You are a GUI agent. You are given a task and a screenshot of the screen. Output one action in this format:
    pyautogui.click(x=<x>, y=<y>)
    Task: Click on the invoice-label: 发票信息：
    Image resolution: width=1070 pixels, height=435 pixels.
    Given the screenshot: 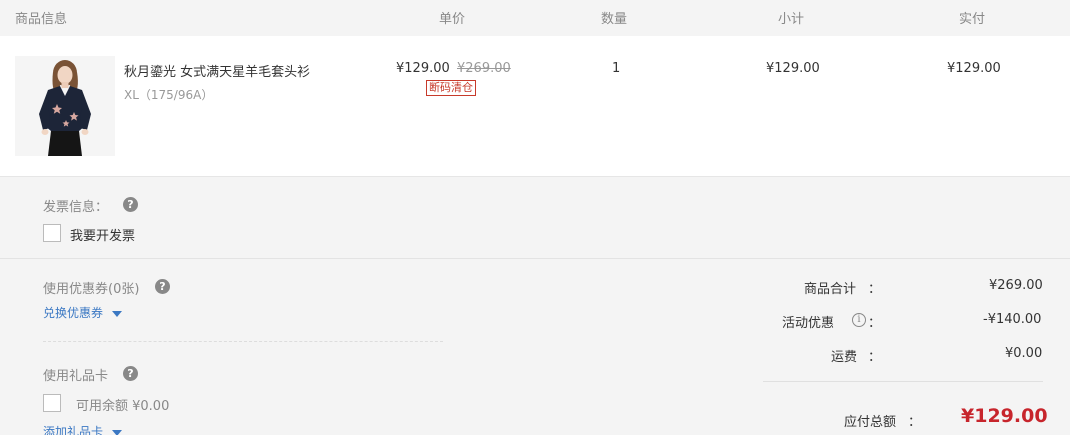 What is the action you would take?
    pyautogui.click(x=76, y=207)
    